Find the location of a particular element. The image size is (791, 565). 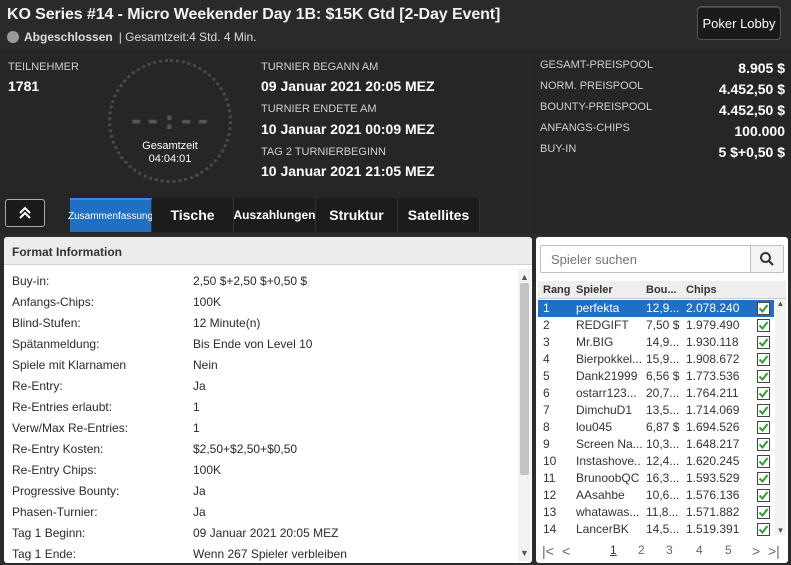

search-box is located at coordinates (662, 259).